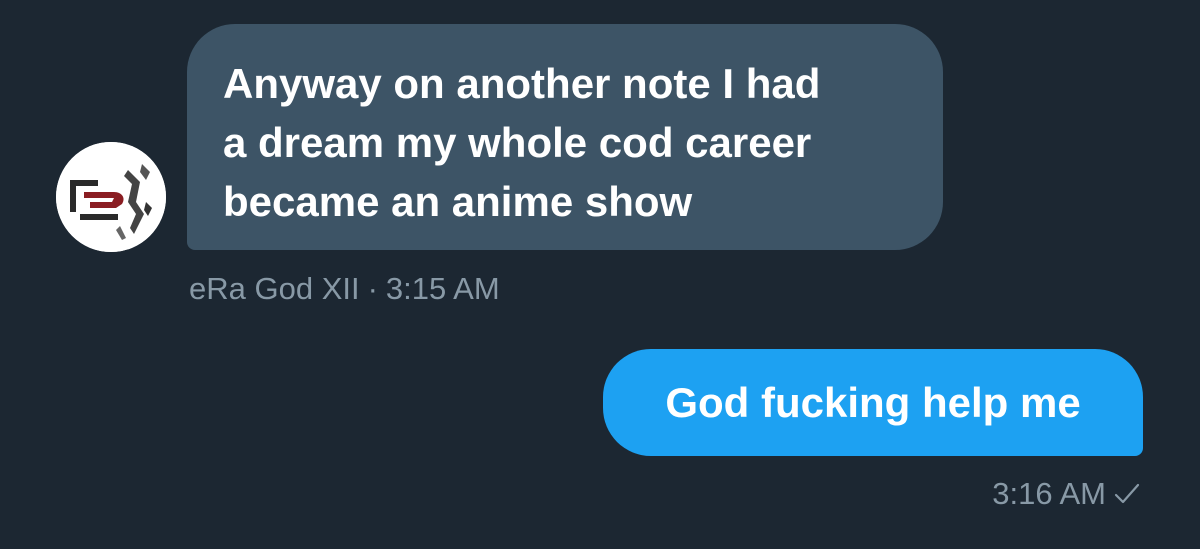 Image resolution: width=1200 pixels, height=549 pixels. I want to click on message-line: became an anime show, so click(458, 201).